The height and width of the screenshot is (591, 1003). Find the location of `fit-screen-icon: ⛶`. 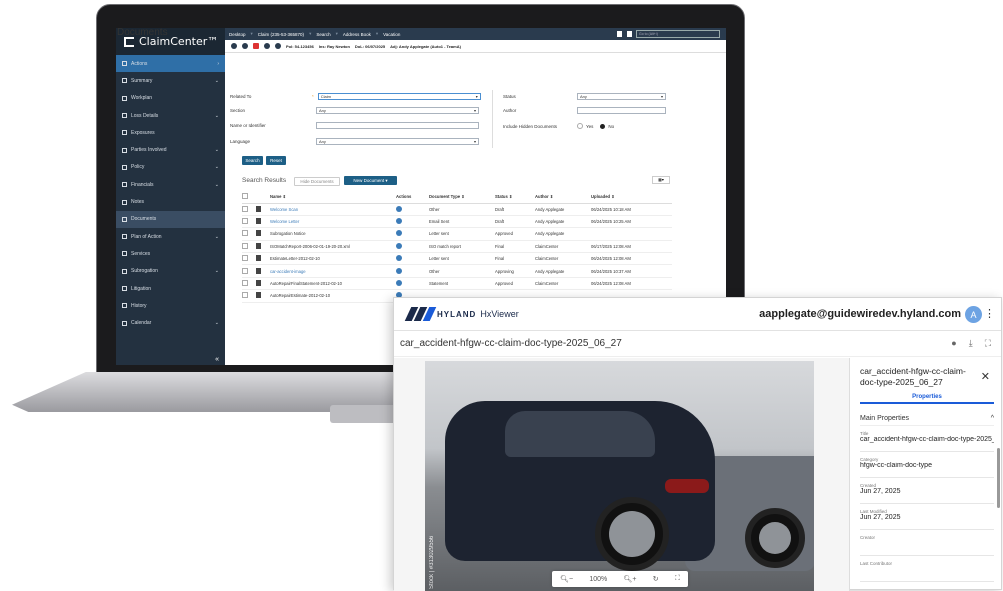

fit-screen-icon: ⛶ is located at coordinates (677, 579).